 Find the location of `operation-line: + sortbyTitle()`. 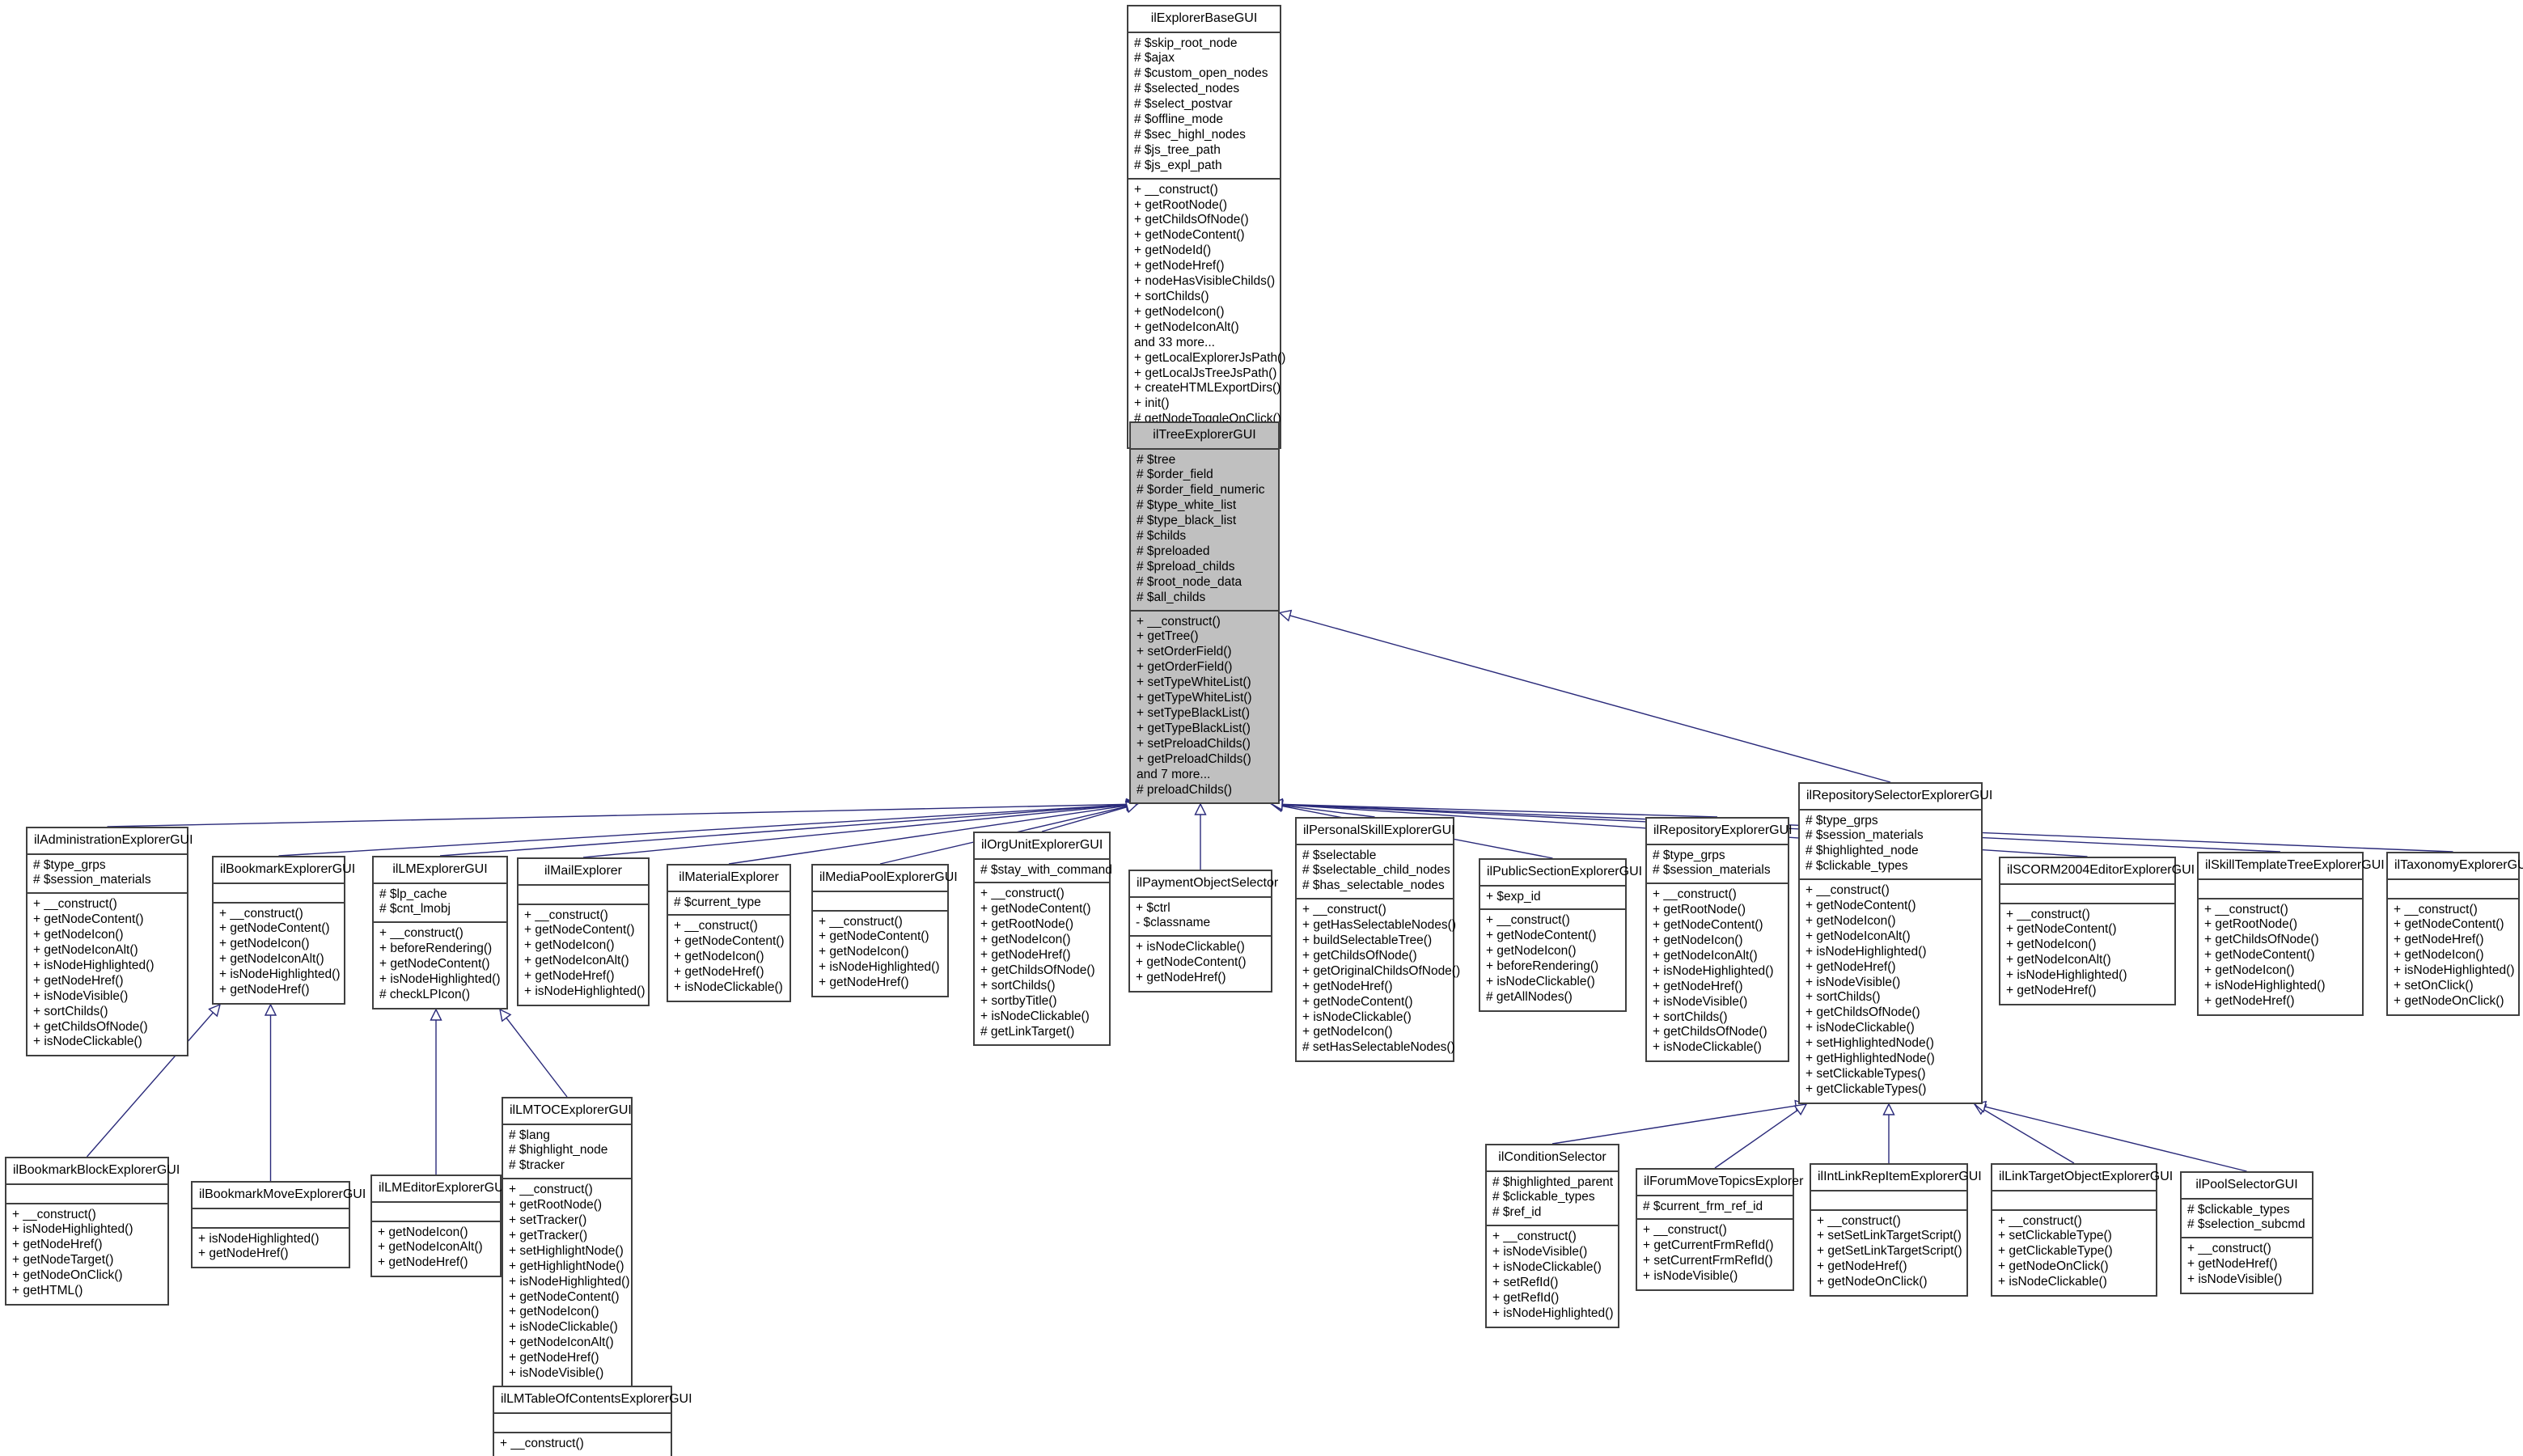

operation-line: + sortbyTitle() is located at coordinates (1018, 1001).